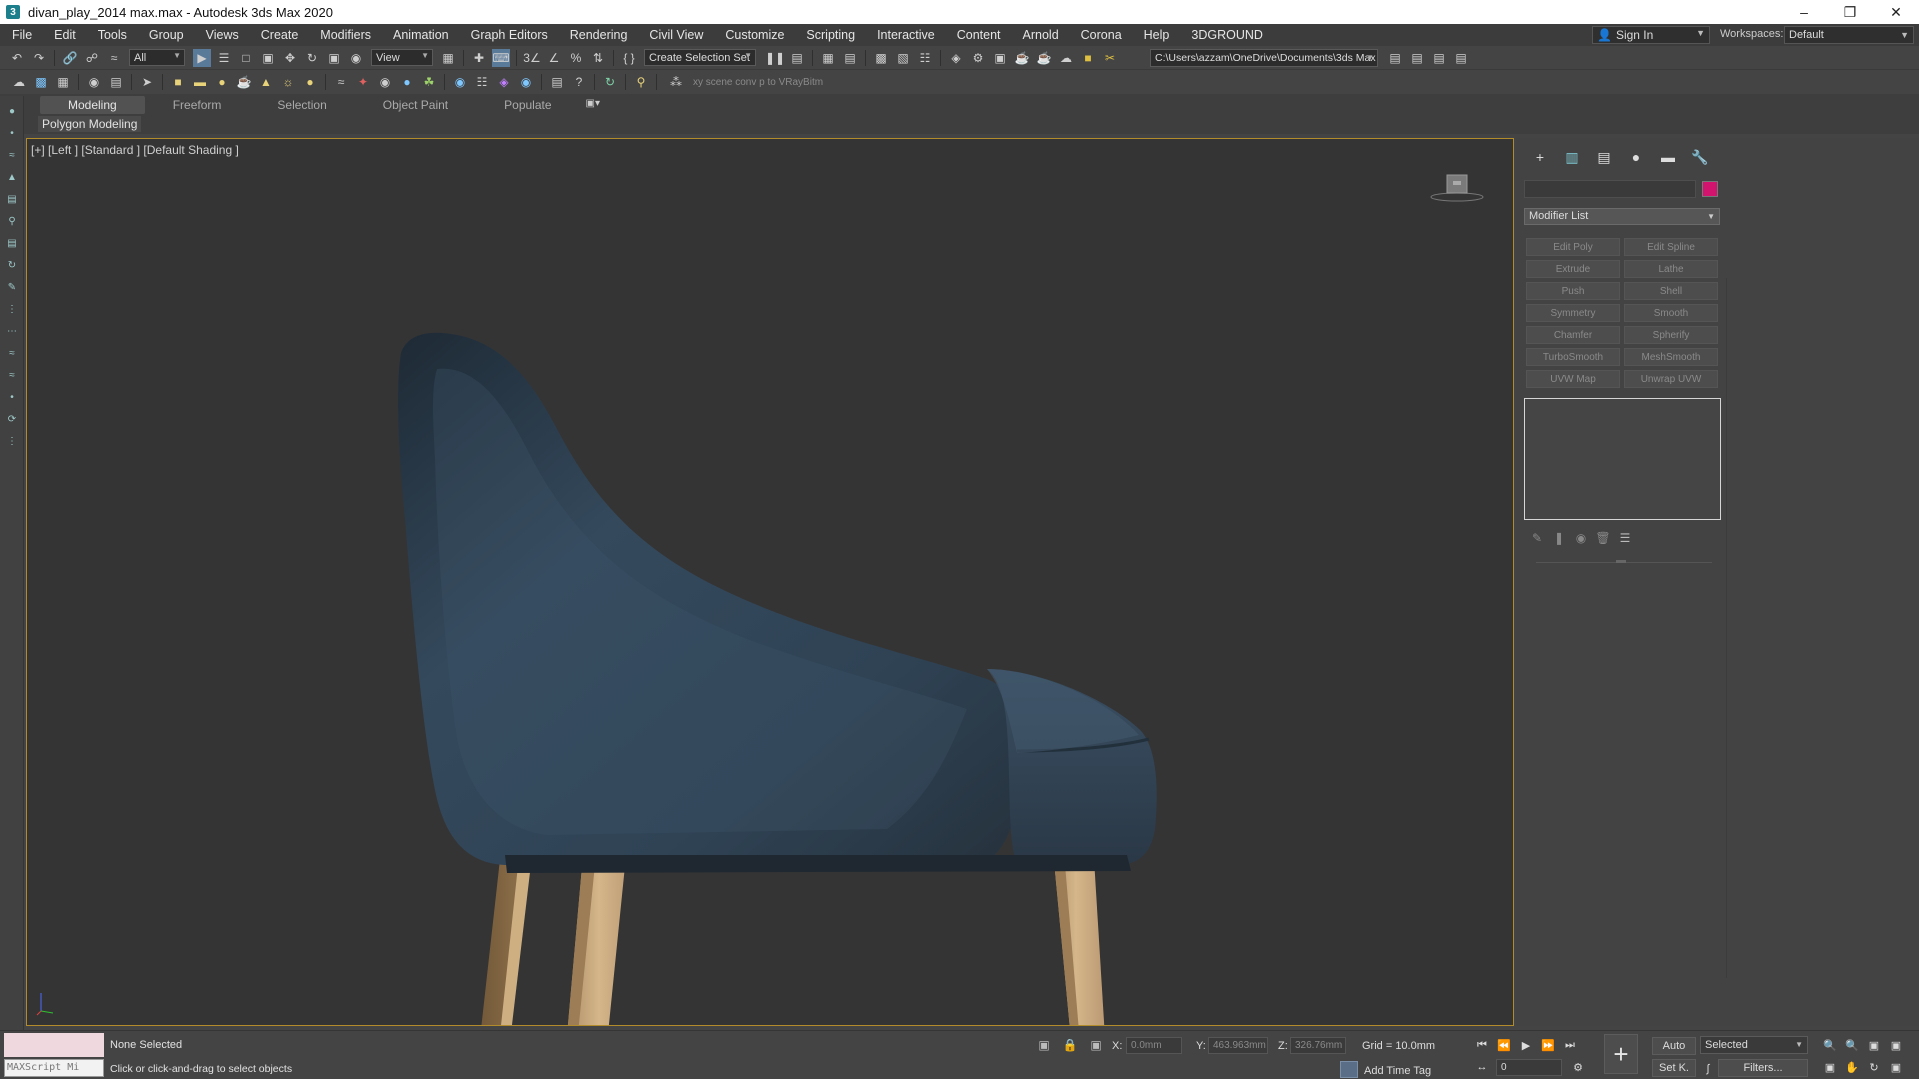  I want to click on strip-link-icon: ≈, so click(12, 156).